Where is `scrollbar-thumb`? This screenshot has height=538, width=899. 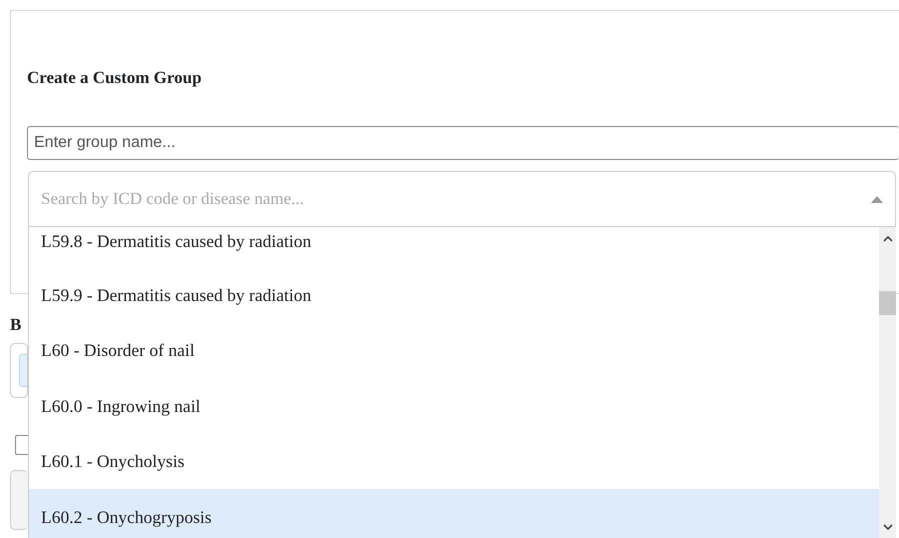
scrollbar-thumb is located at coordinates (887, 303).